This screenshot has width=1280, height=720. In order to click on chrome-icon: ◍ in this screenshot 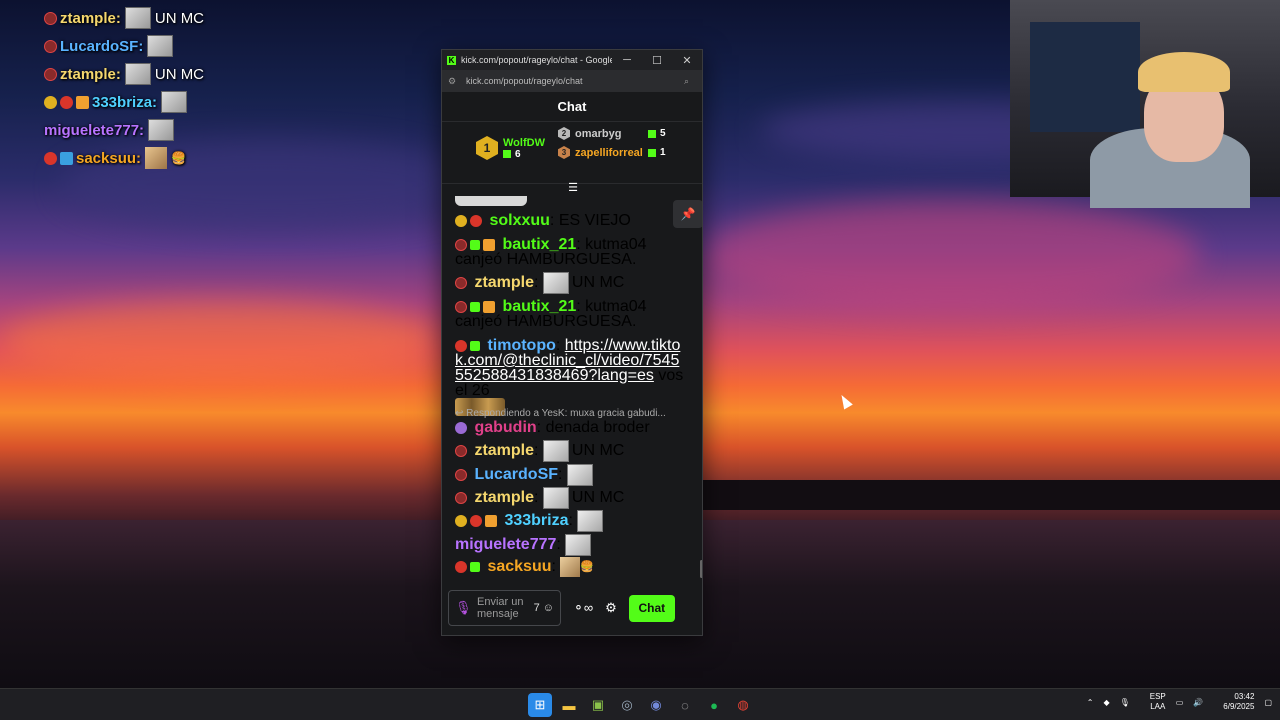, I will do `click(743, 705)`.